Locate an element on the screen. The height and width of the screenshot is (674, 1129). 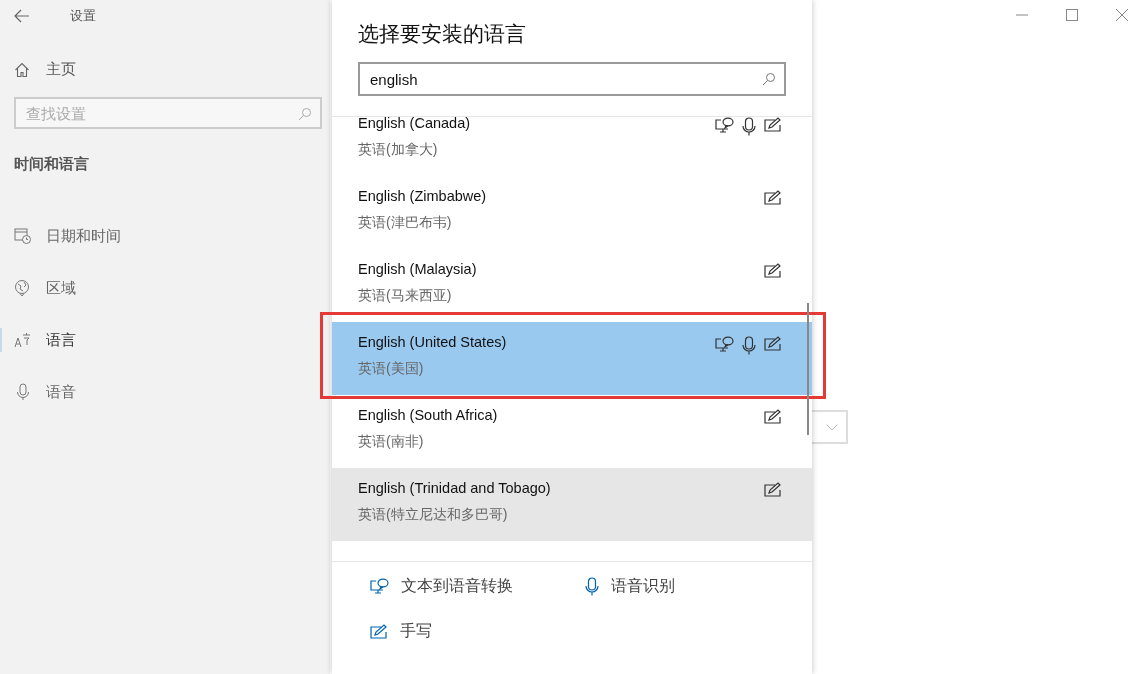
dialog-title: 选择要安装的语言 is located at coordinates (442, 34).